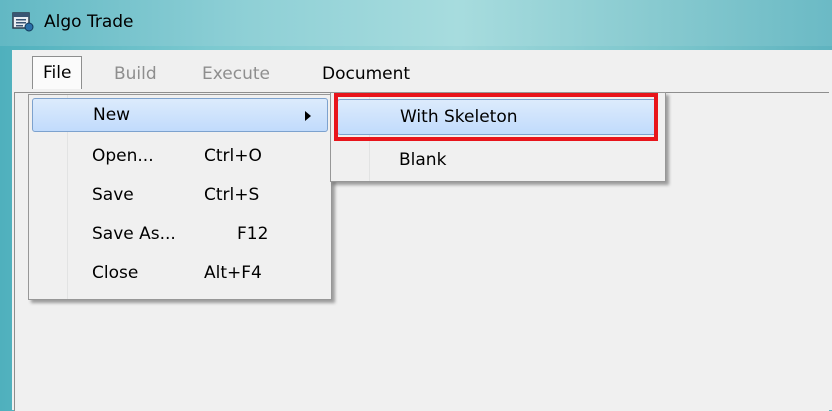 The width and height of the screenshot is (832, 411). I want to click on menu-file: File, so click(57, 72).